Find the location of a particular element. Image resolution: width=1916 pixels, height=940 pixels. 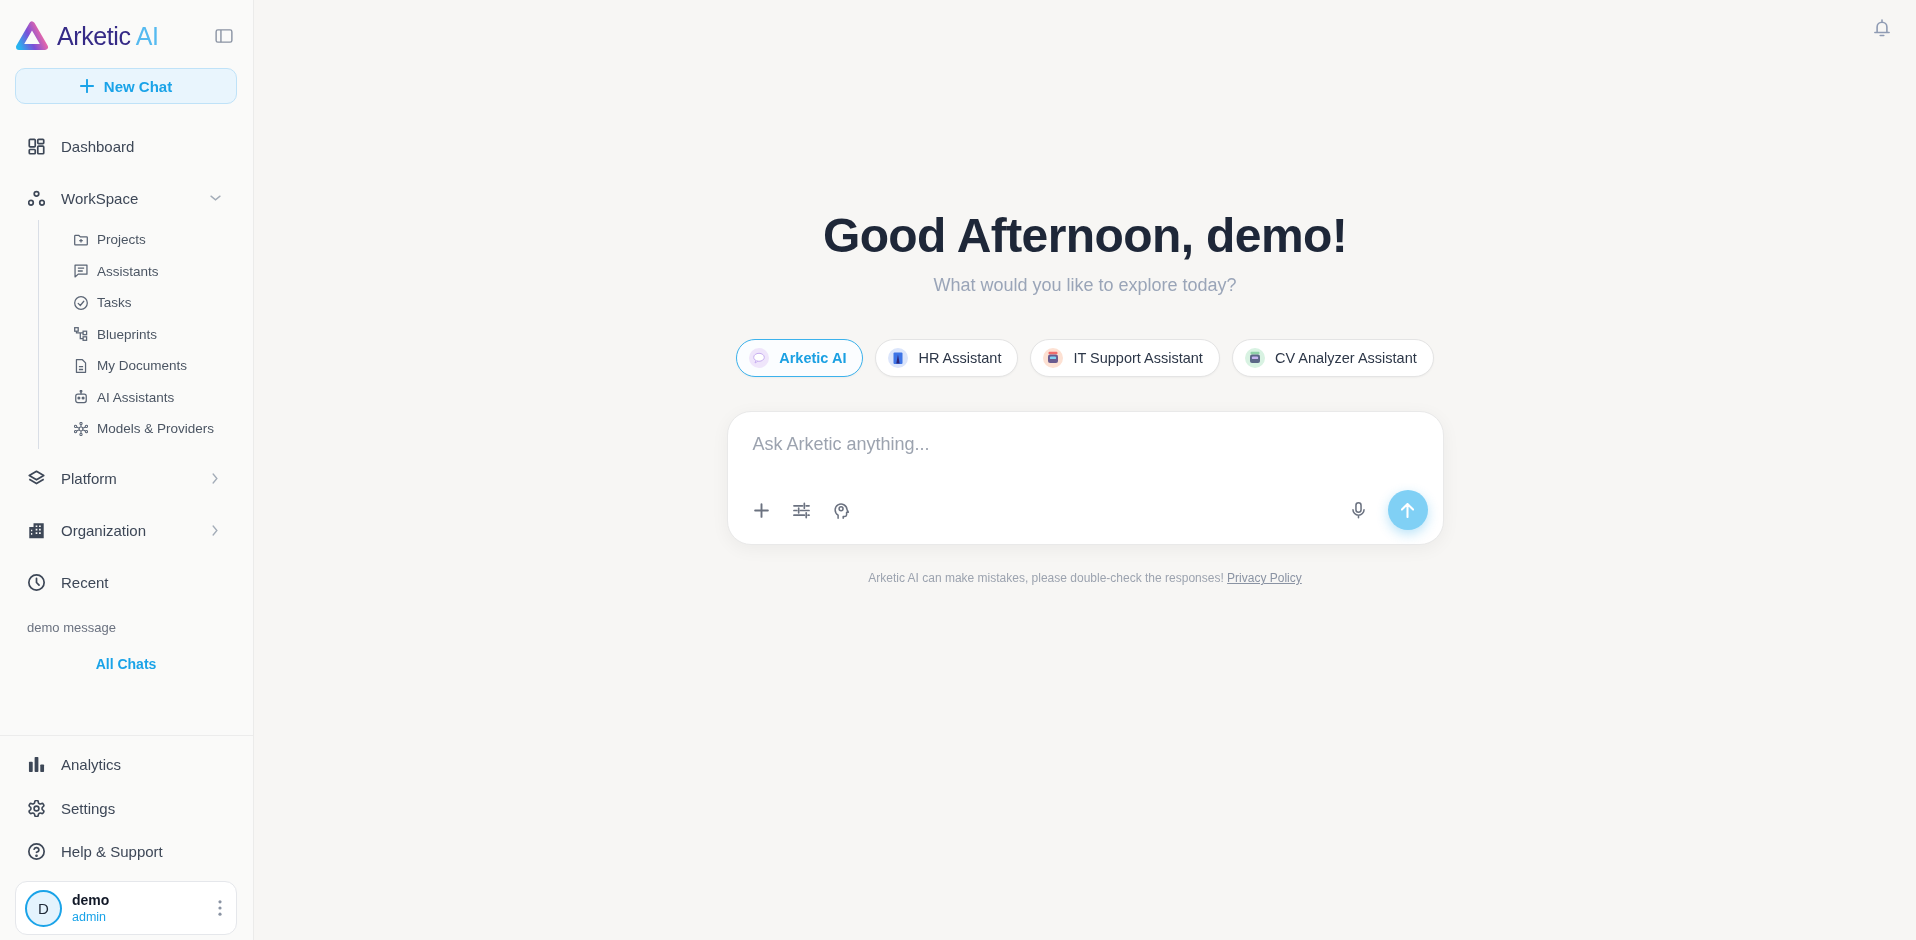

greeting-subtitle: What would you like to explore today? is located at coordinates (1085, 285).